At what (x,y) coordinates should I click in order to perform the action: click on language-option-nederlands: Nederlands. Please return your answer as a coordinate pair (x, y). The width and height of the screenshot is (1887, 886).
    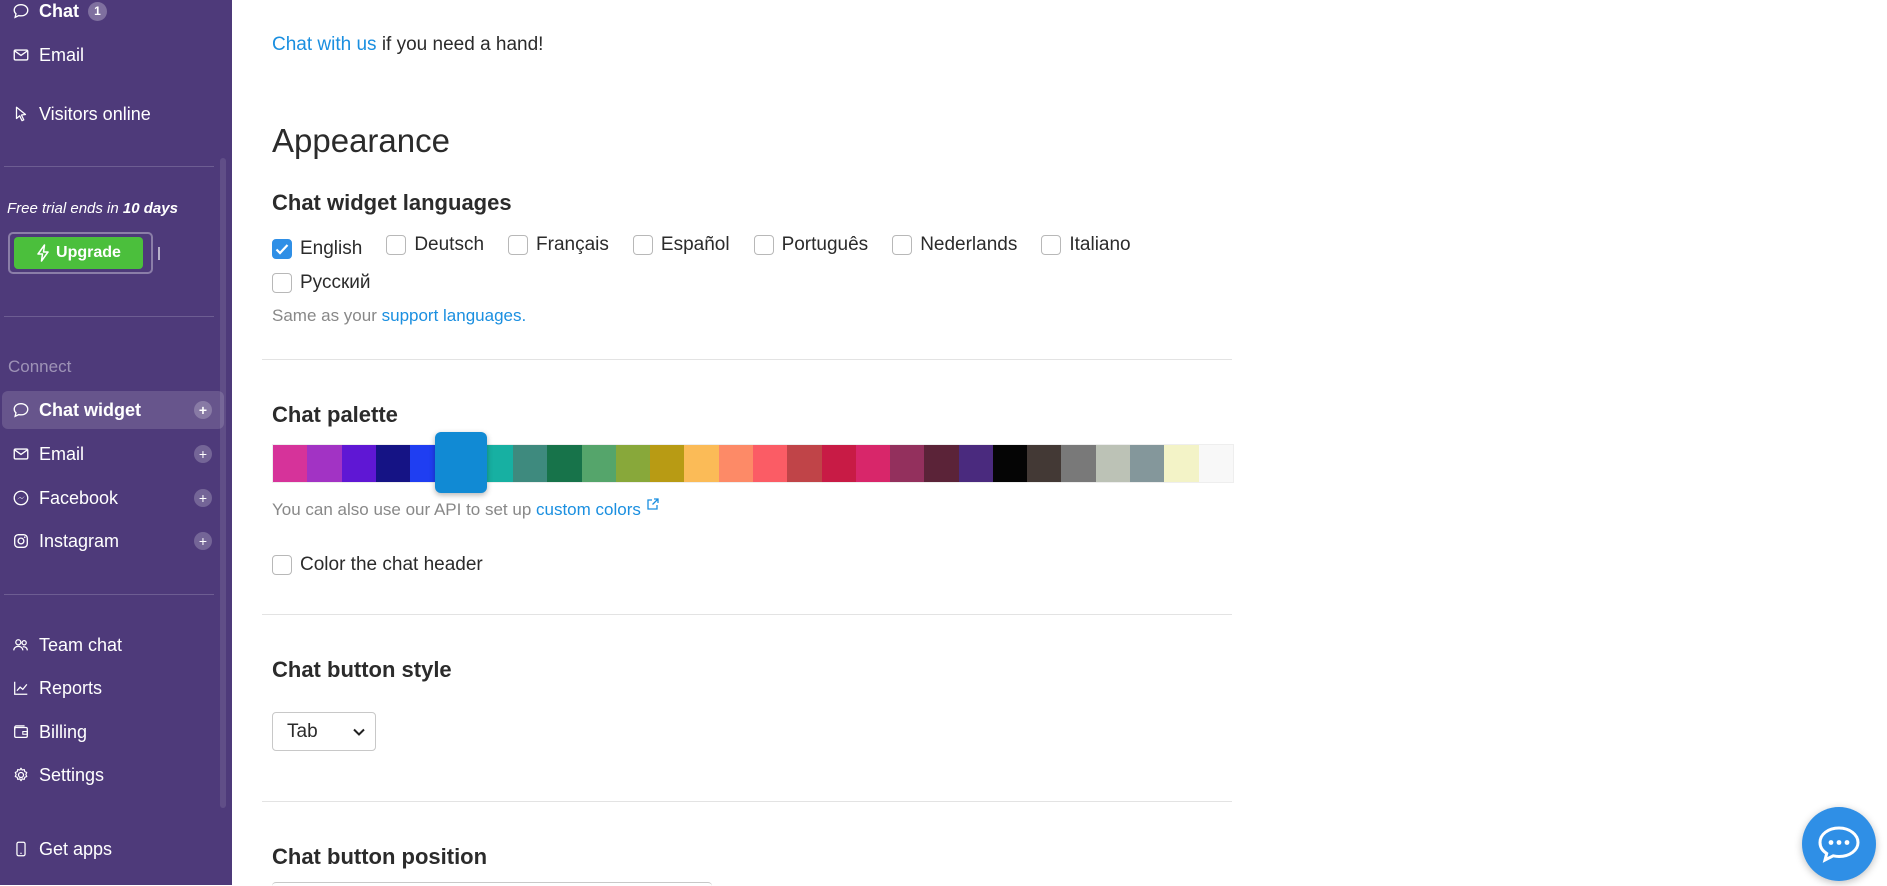
    Looking at the image, I should click on (954, 245).